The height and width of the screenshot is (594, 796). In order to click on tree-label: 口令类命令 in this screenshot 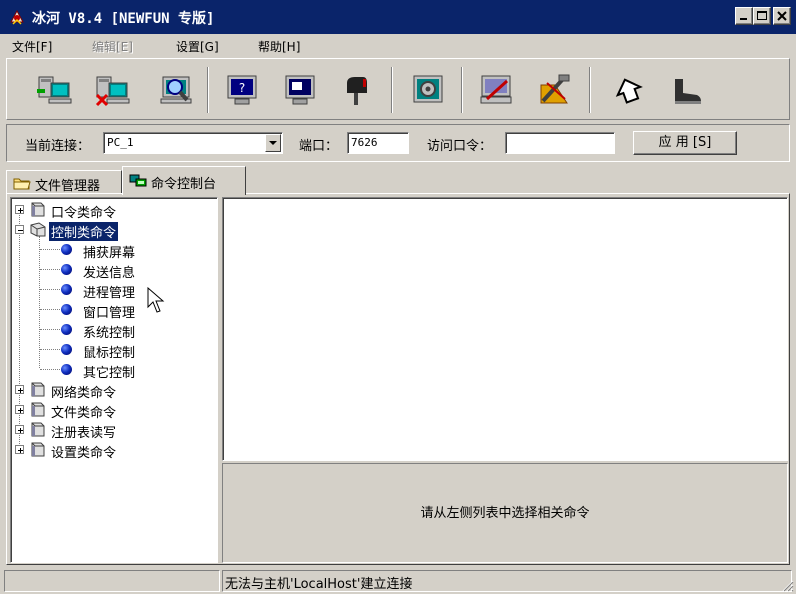, I will do `click(84, 213)`.